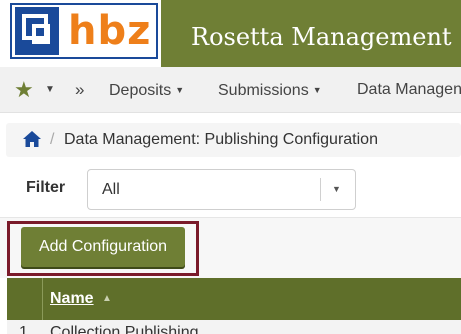  I want to click on filter-selected-value: All, so click(111, 189).